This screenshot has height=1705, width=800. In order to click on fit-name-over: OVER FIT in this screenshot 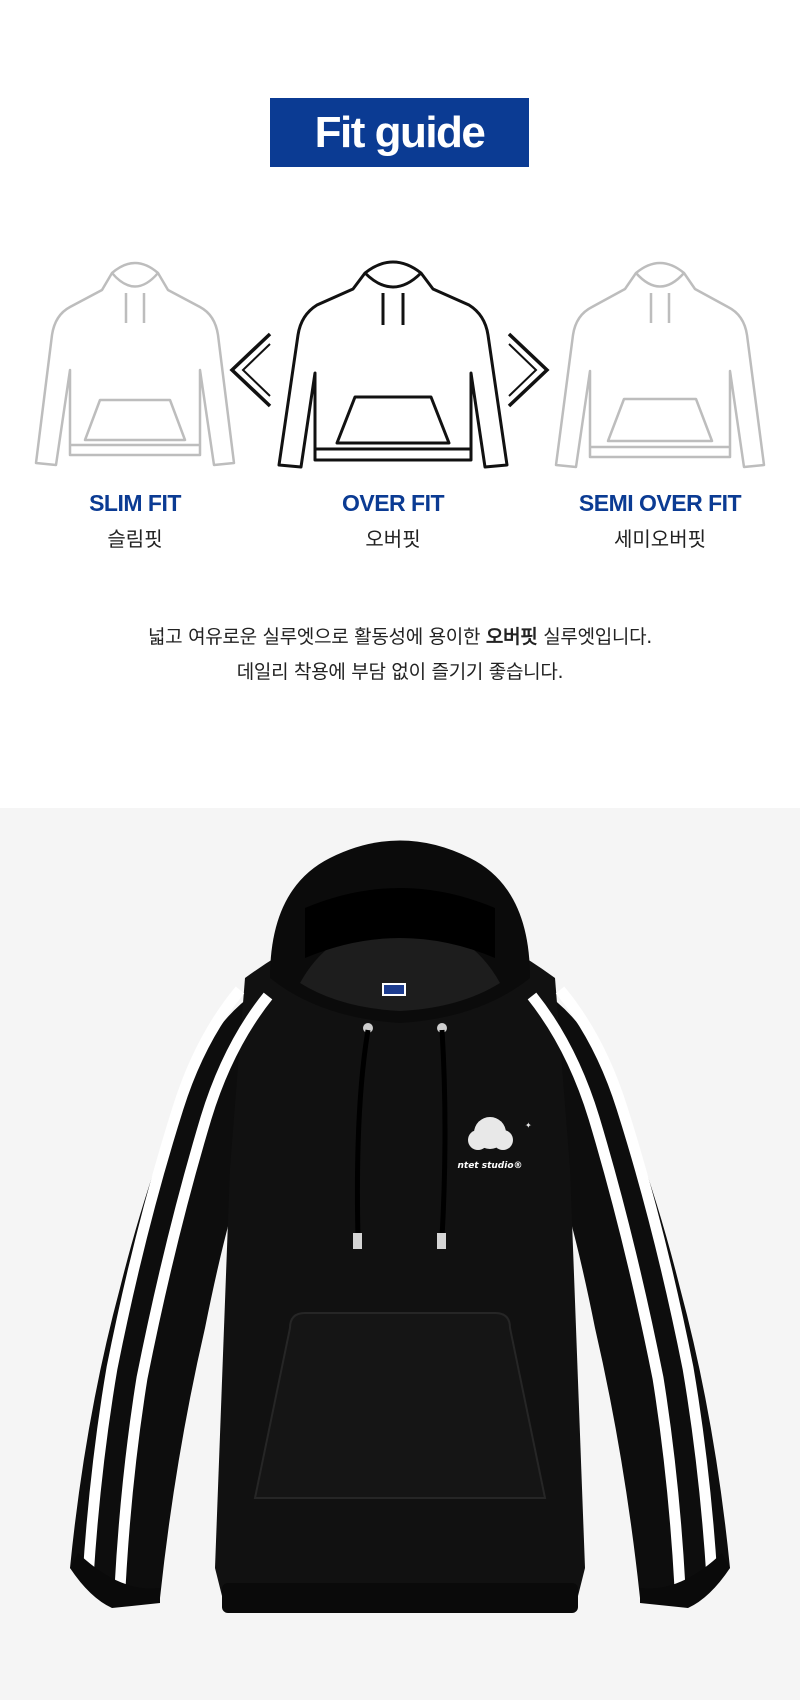, I will do `click(393, 503)`.